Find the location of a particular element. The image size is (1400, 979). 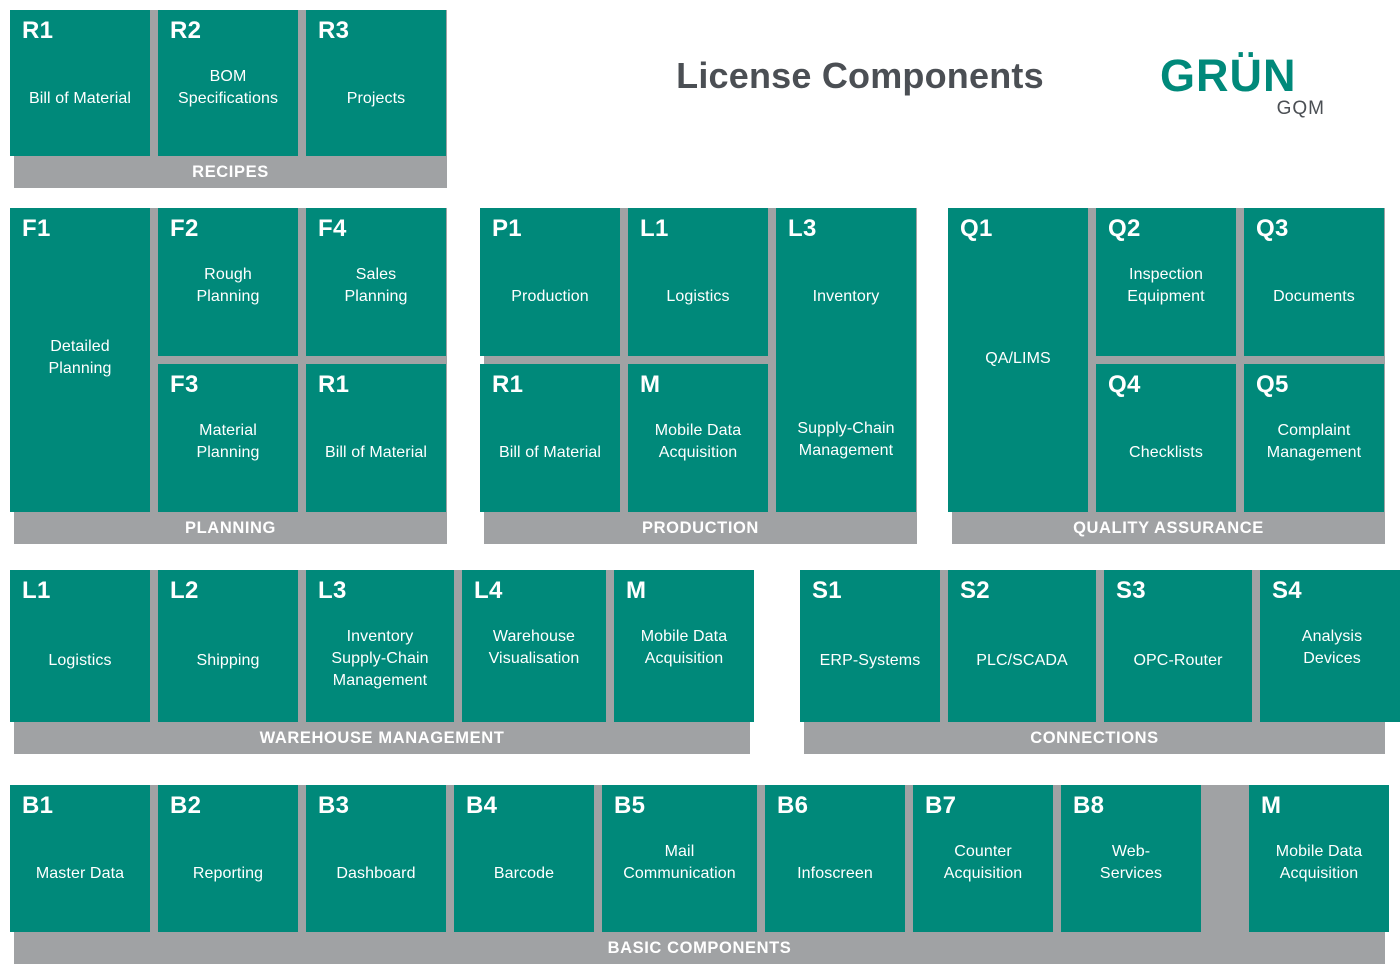

group-basic-components-label: BASIC COMPONENTS is located at coordinates (699, 948).